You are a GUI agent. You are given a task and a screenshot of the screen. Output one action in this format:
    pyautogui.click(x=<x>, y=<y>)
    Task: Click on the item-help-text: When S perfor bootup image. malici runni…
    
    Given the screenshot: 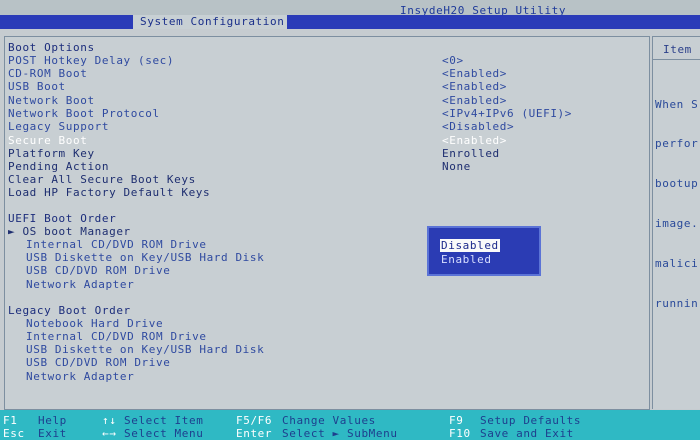 What is the action you would take?
    pyautogui.click(x=676, y=204)
    